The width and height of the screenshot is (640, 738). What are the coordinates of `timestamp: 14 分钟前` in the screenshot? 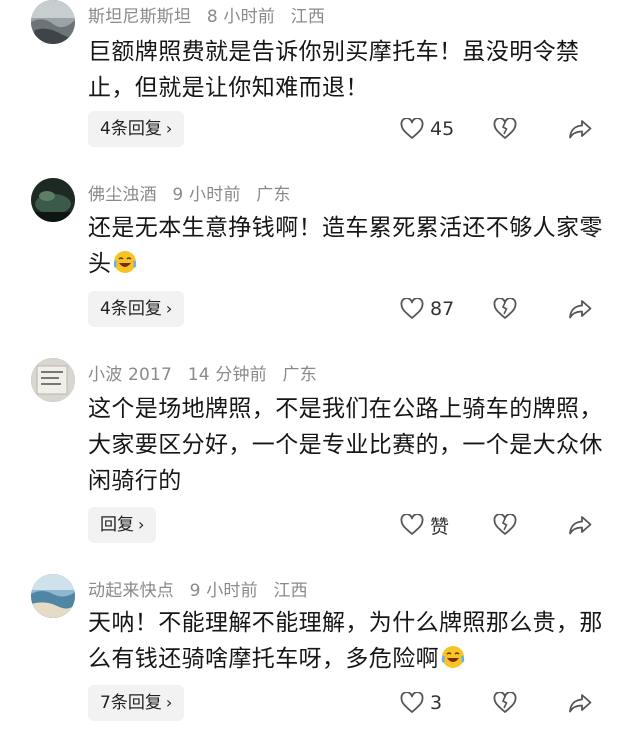 It's located at (227, 375).